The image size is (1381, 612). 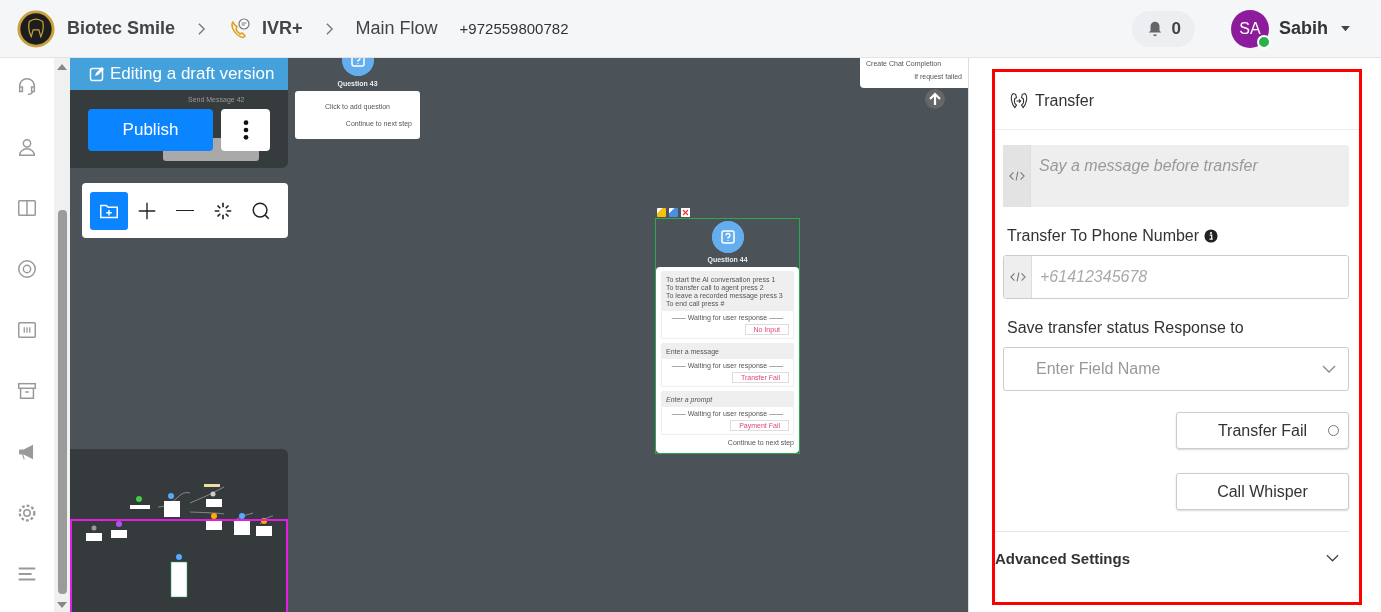 What do you see at coordinates (1103, 236) in the screenshot?
I see `field-label: Transfer To Phone Number` at bounding box center [1103, 236].